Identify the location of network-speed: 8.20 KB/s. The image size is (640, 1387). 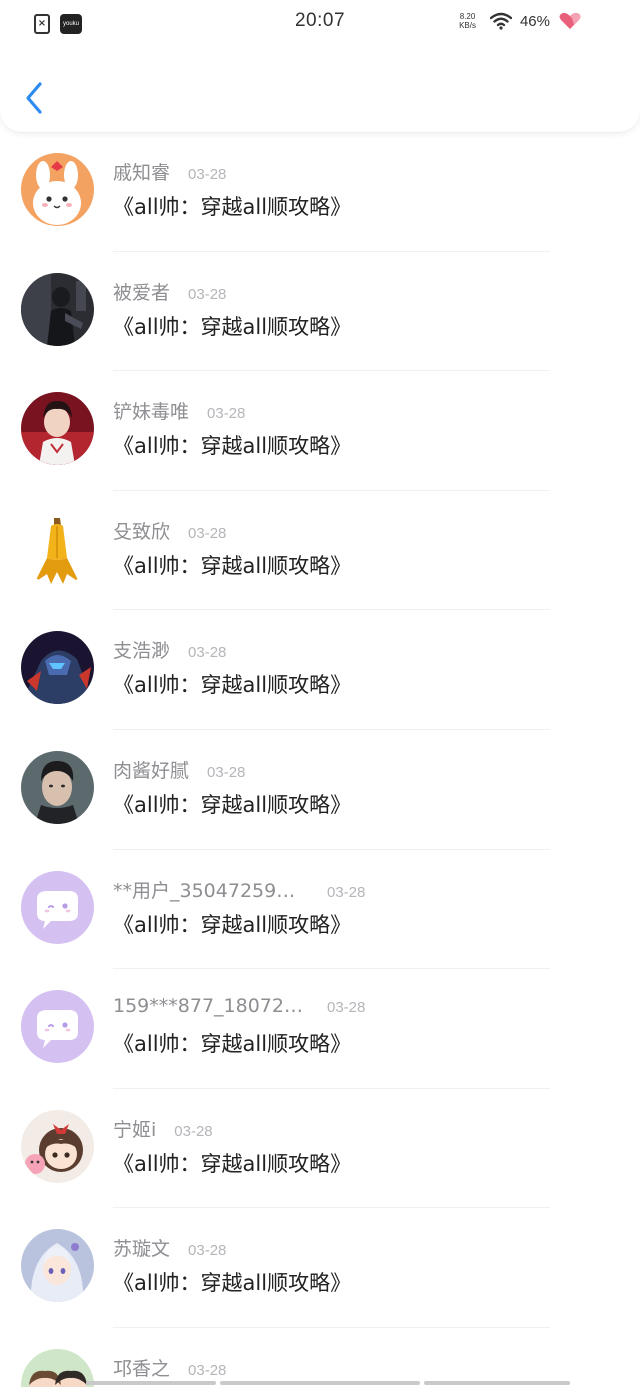
(467, 21).